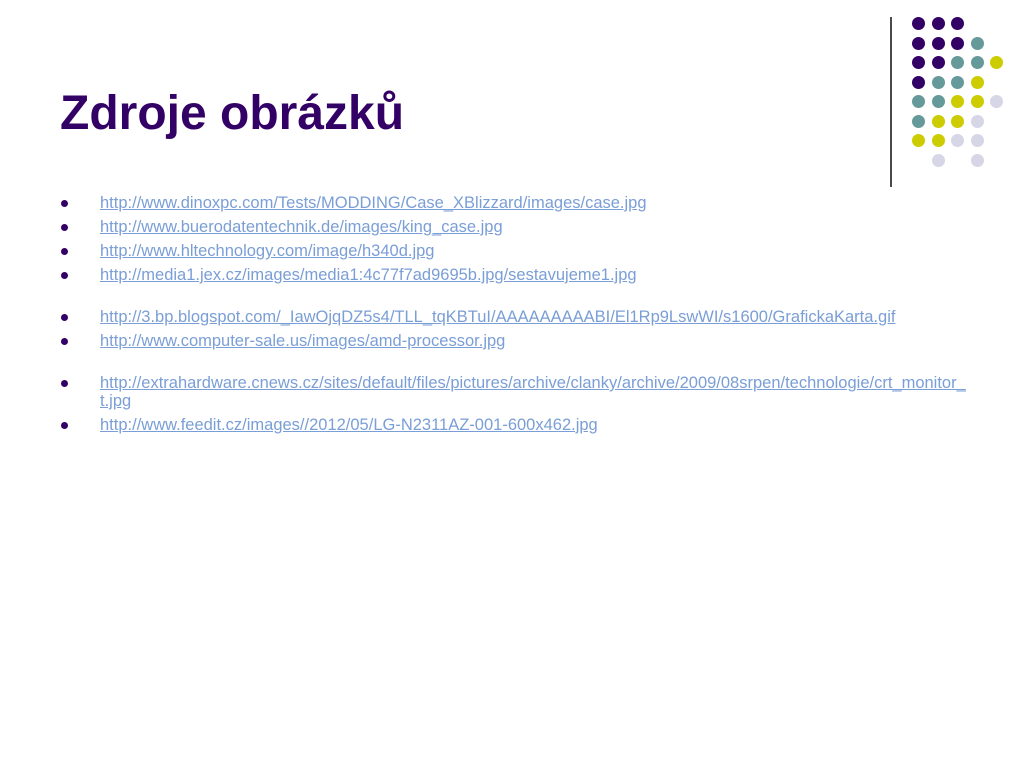 Image resolution: width=1024 pixels, height=768 pixels. I want to click on title-divider-line, so click(891, 102).